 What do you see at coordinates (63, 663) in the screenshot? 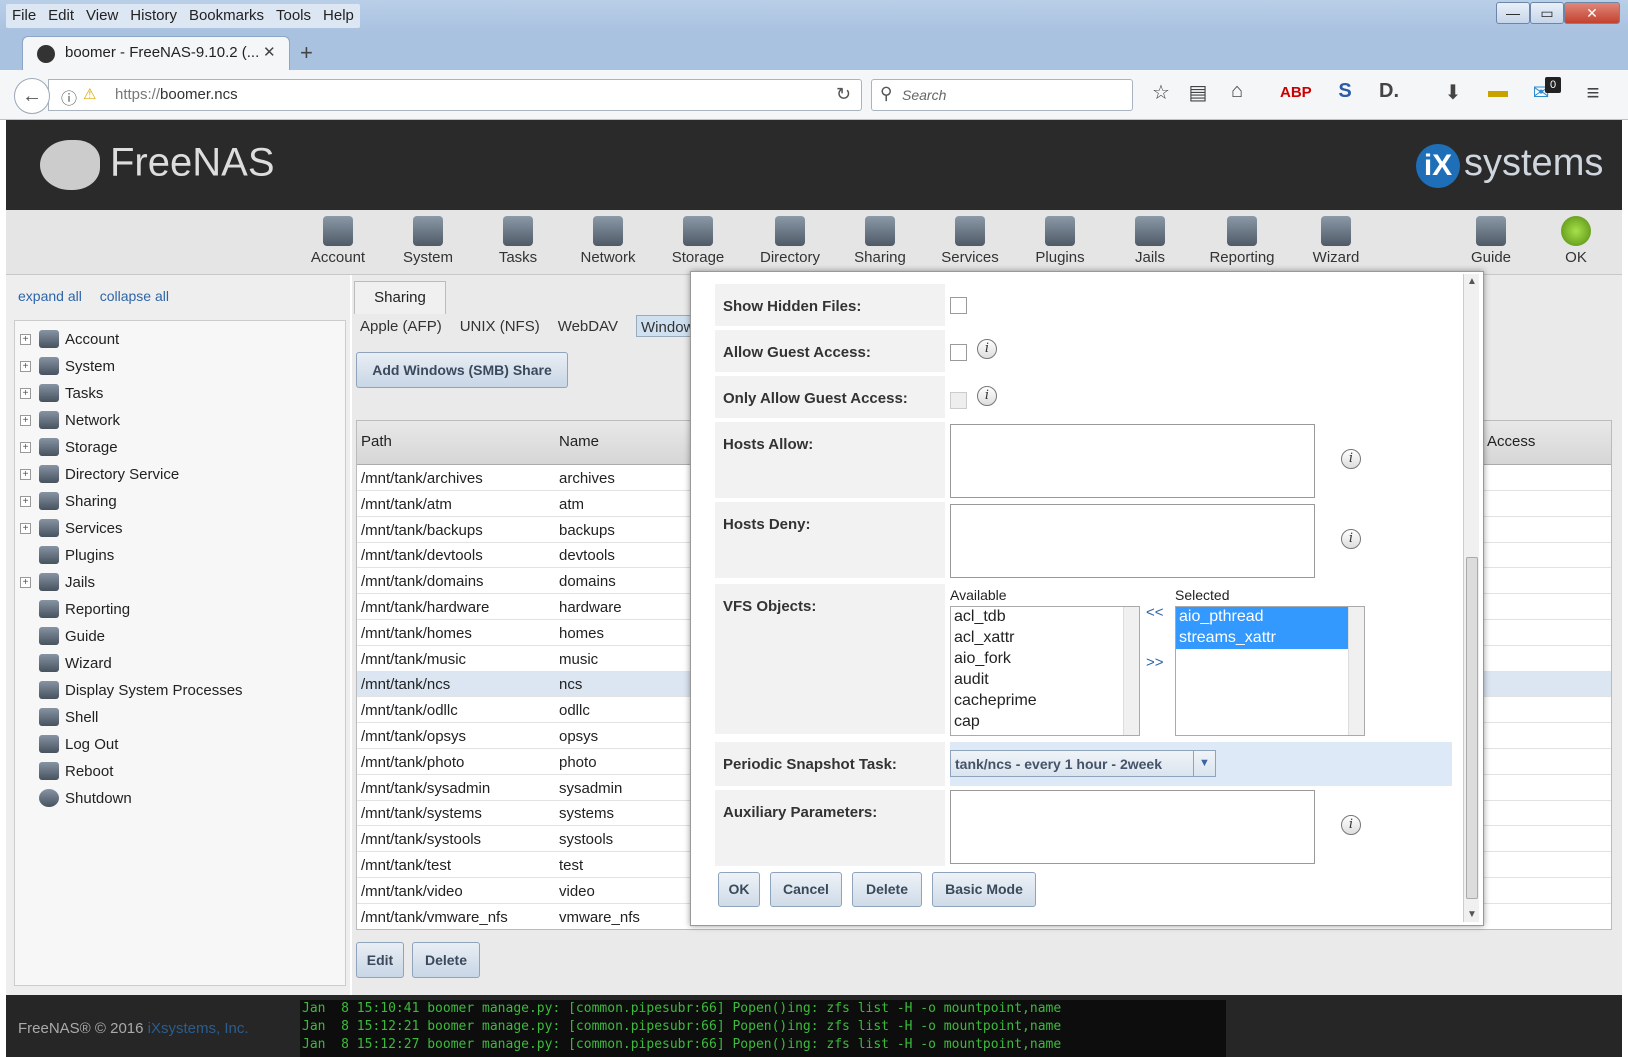
I see `tree-item-wizard: Wizard` at bounding box center [63, 663].